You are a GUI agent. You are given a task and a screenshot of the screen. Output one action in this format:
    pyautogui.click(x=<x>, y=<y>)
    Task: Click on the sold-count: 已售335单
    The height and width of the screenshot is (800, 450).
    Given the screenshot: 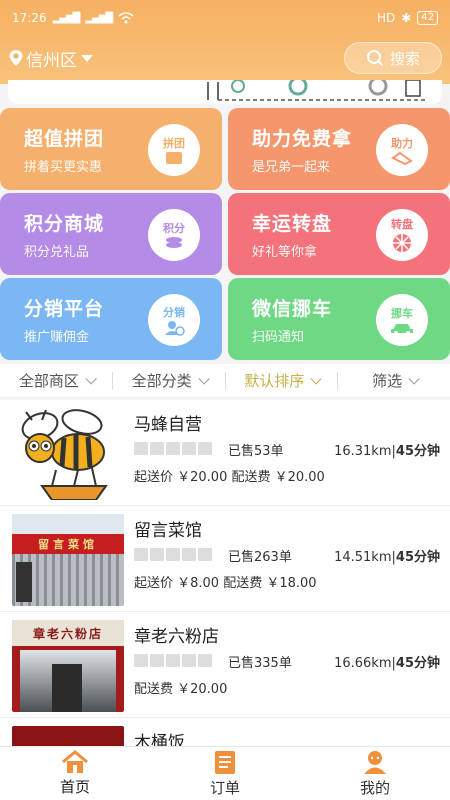 What is the action you would take?
    pyautogui.click(x=260, y=663)
    